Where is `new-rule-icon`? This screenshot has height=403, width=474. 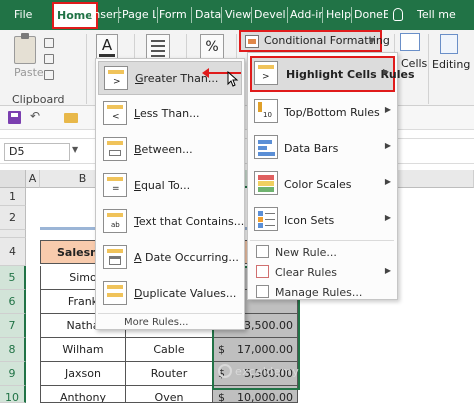 new-rule-icon is located at coordinates (262, 251).